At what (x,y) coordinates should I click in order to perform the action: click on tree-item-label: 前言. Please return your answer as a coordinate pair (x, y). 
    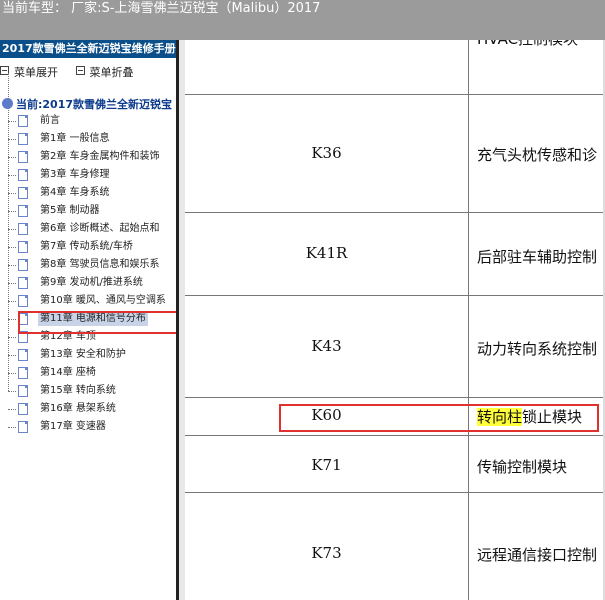
    Looking at the image, I should click on (50, 120).